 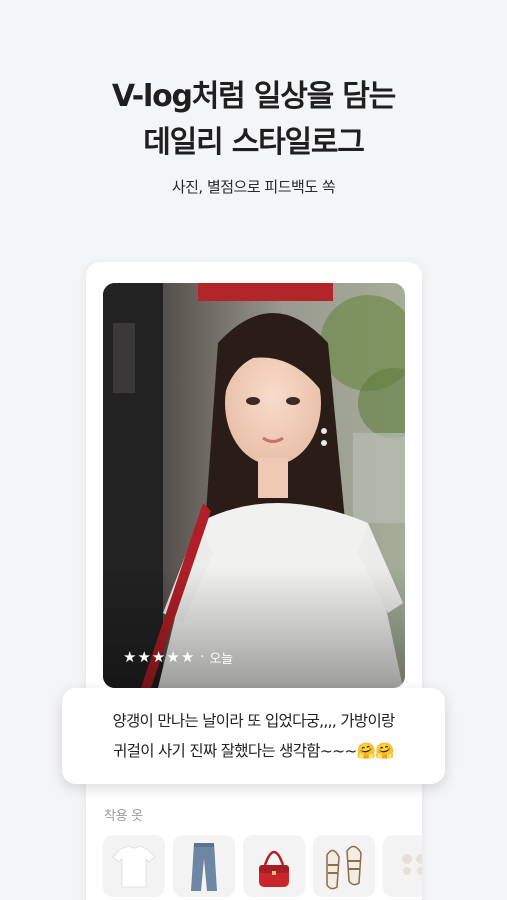 I want to click on worn-item-tshirt, so click(x=134, y=866).